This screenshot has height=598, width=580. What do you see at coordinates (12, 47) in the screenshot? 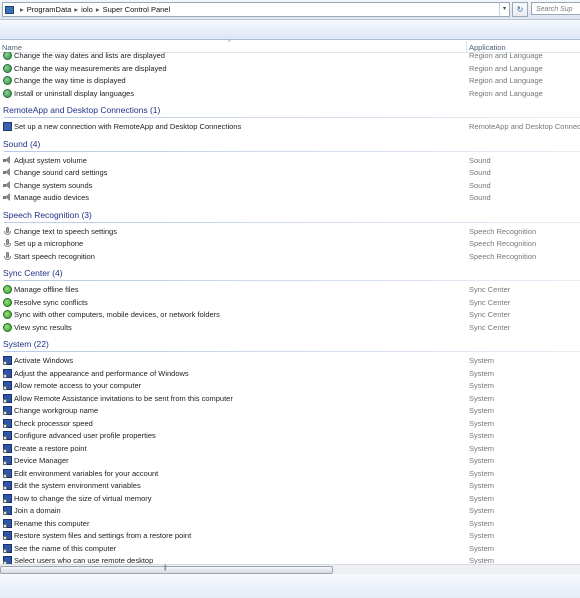
I see `column-name-header: Name` at bounding box center [12, 47].